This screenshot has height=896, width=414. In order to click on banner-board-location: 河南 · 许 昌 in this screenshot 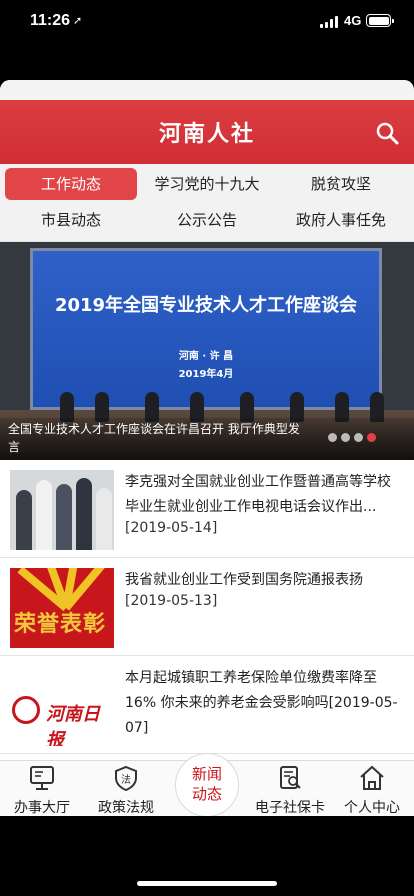, I will do `click(206, 356)`.